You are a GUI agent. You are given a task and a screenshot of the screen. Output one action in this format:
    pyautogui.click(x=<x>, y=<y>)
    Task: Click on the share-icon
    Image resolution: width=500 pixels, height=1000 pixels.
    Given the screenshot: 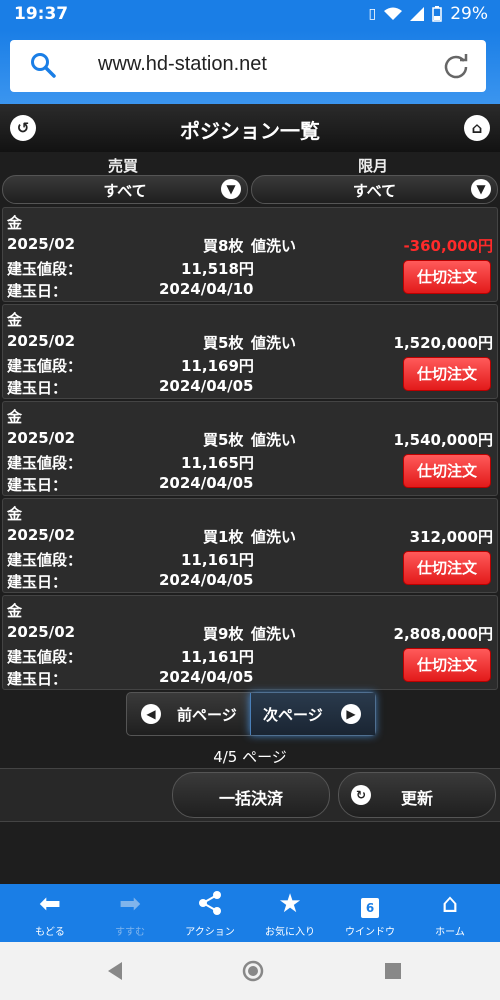 What is the action you would take?
    pyautogui.click(x=210, y=904)
    